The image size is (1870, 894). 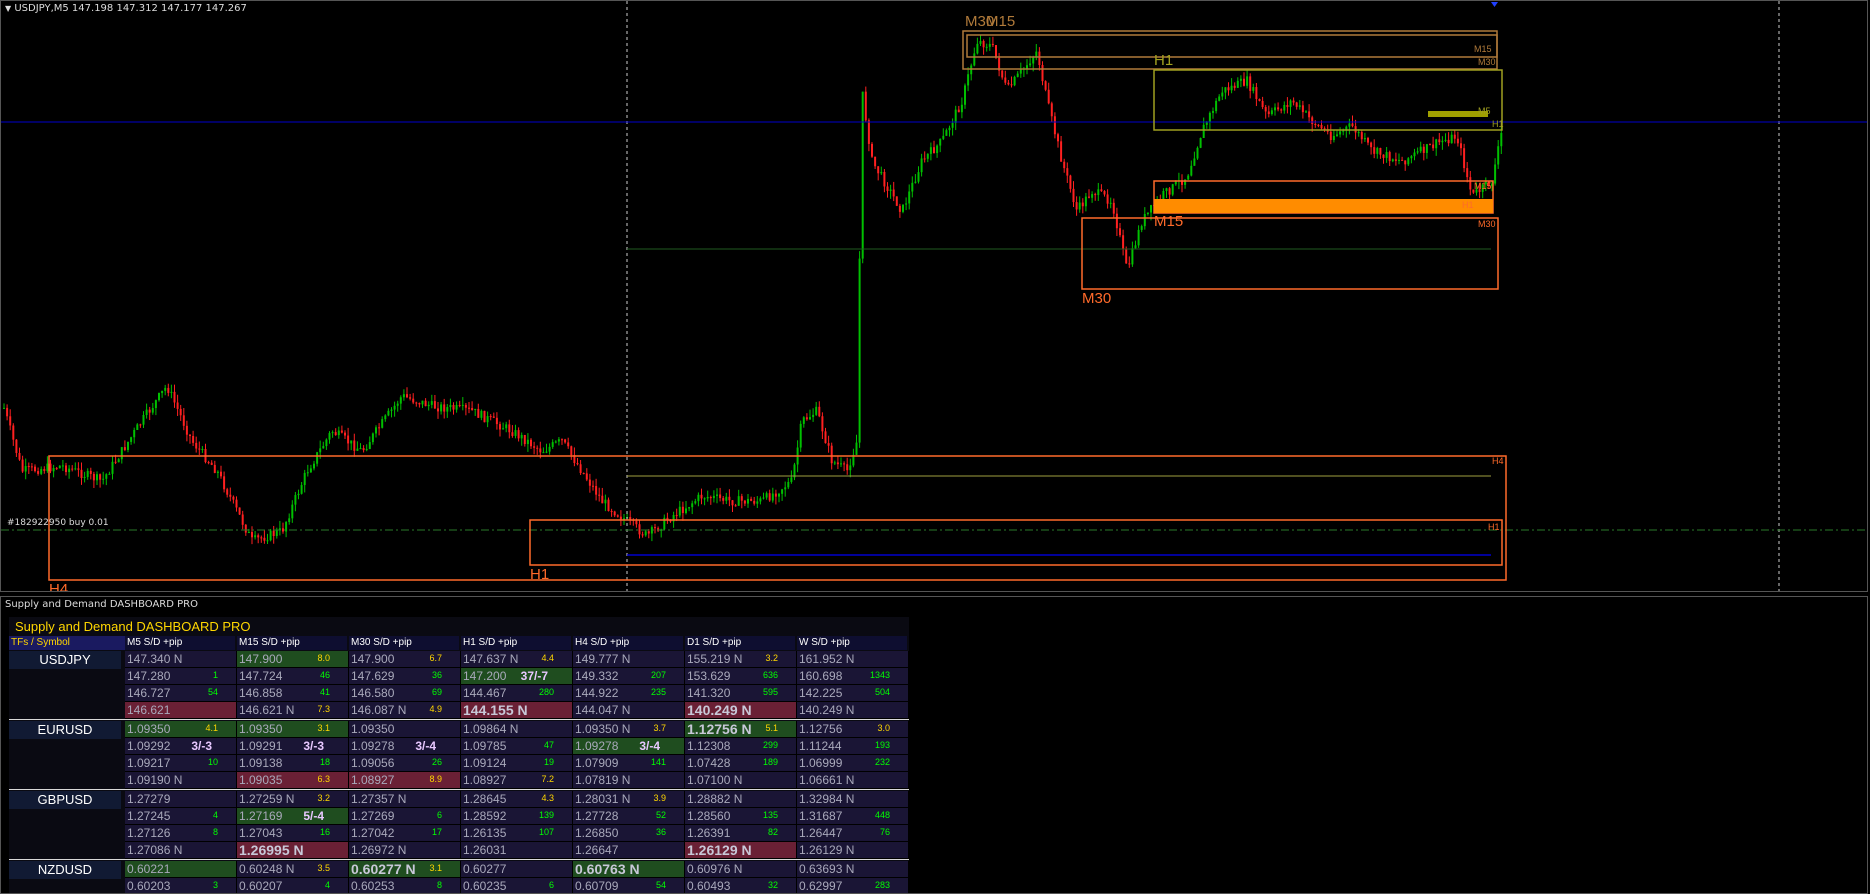 I want to click on sd-cell: 147.200 37/-7, so click(x=517, y=676).